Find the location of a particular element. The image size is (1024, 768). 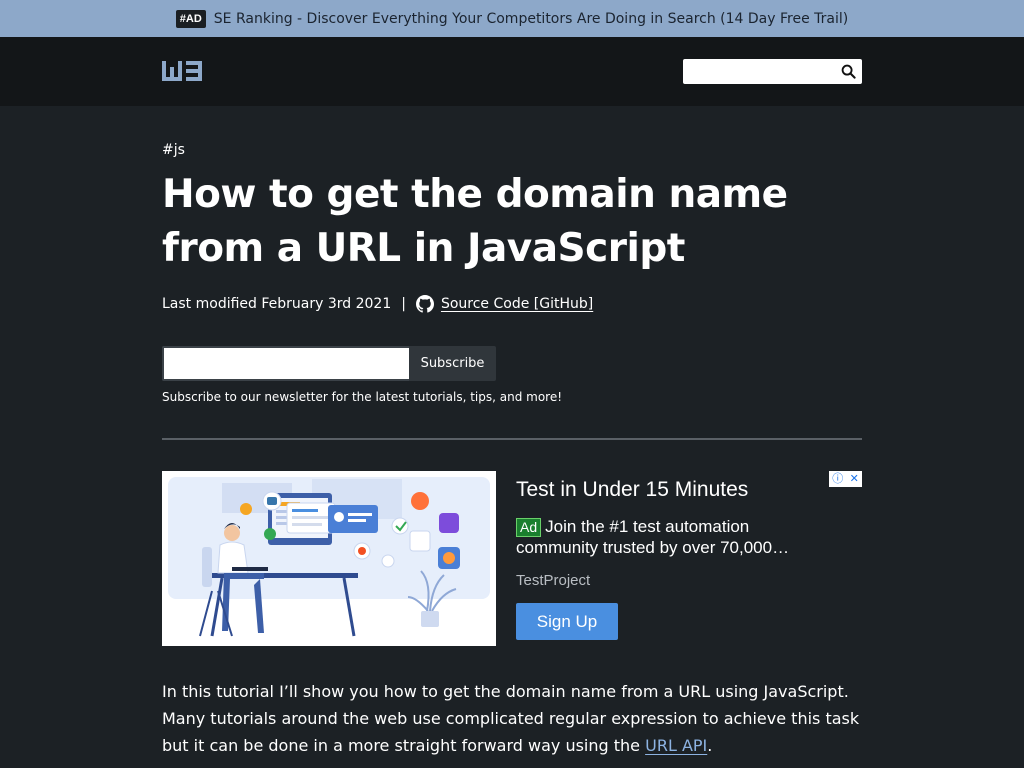

newsletter-email-input is located at coordinates (286, 363).